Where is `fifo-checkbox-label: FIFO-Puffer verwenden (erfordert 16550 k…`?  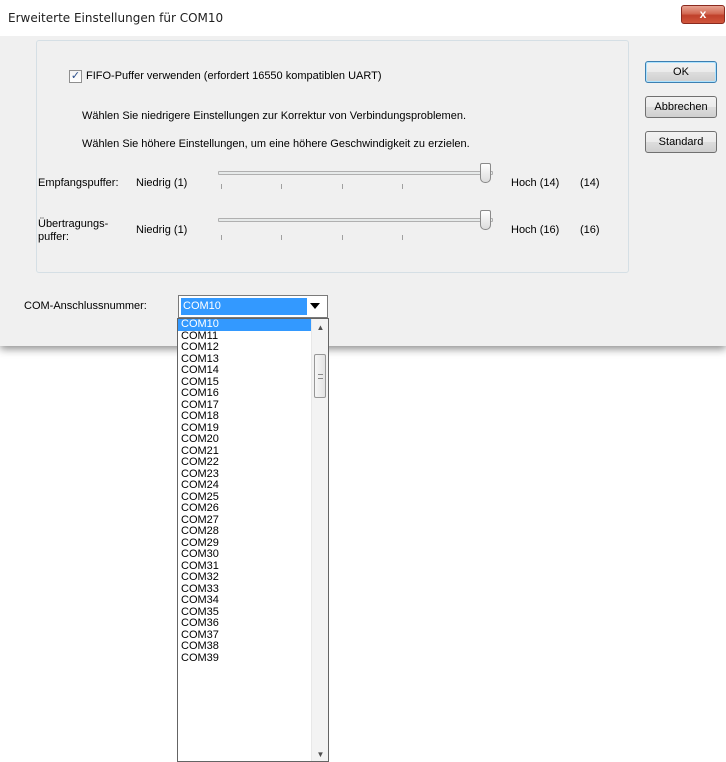
fifo-checkbox-label: FIFO-Puffer verwenden (erfordert 16550 k… is located at coordinates (234, 76).